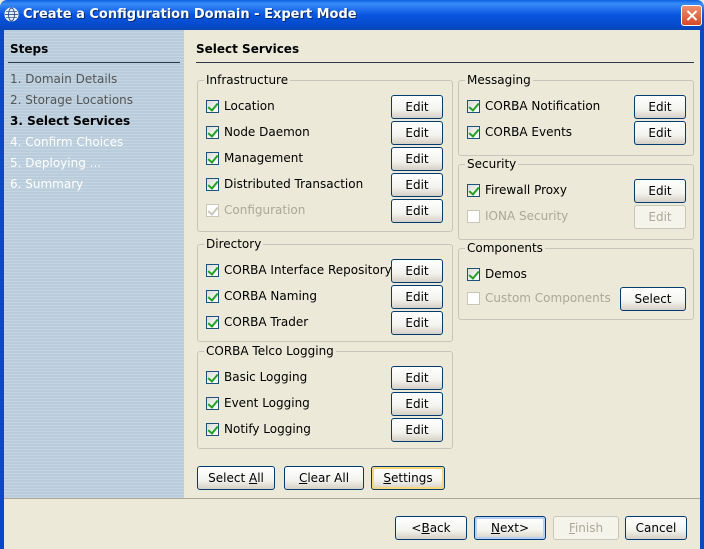 This screenshot has height=549, width=704. I want to click on trader-checkbox, so click(212, 322).